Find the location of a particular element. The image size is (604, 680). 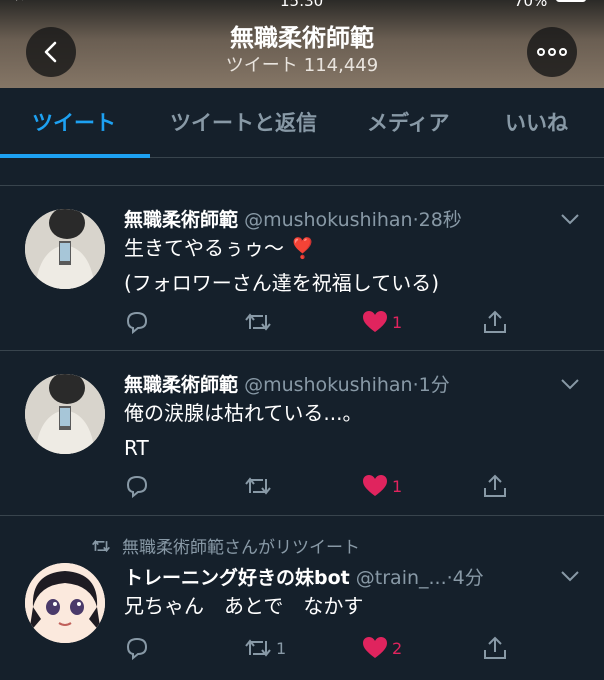

tweet-header: トレーニング好きの妹bot @train_...·4分 is located at coordinates (304, 576).